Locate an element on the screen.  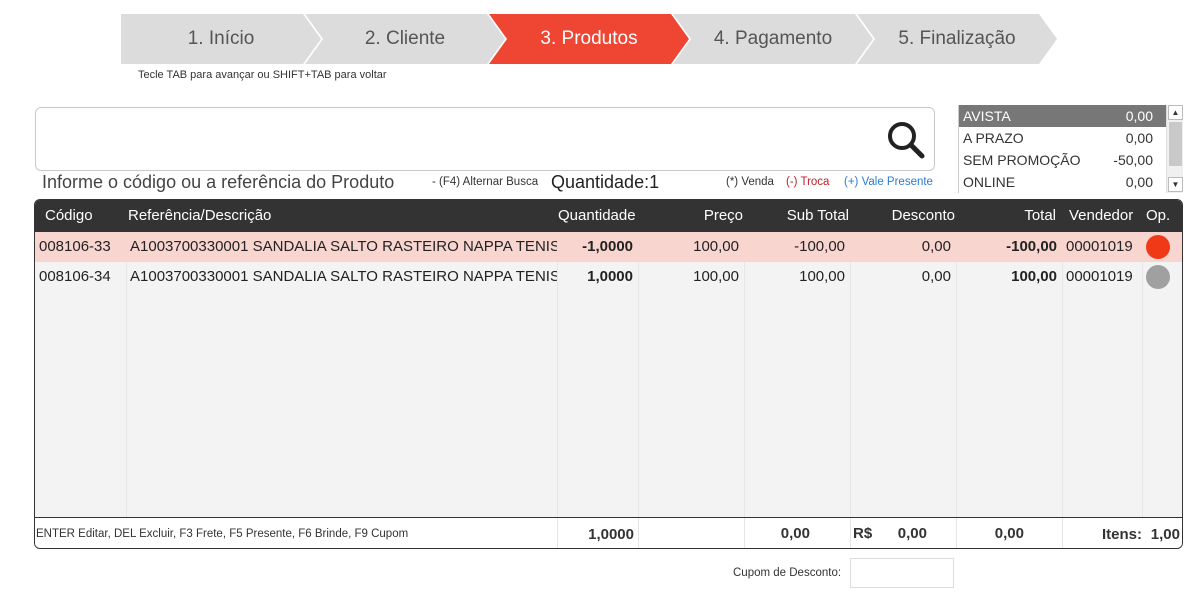
price-table-item: ONLINE 0,00 is located at coordinates (1062, 182).